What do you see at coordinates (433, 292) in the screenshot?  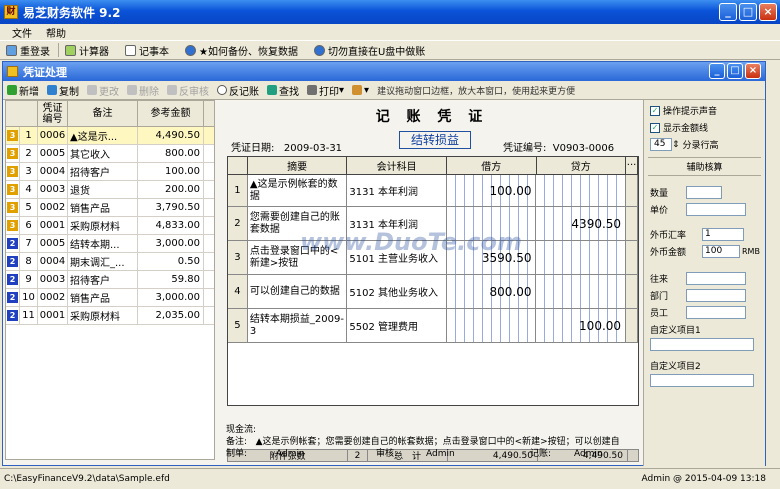 I see `table-row: 4 可以创建自己的数据 5102 其他业务收入 800.00` at bounding box center [433, 292].